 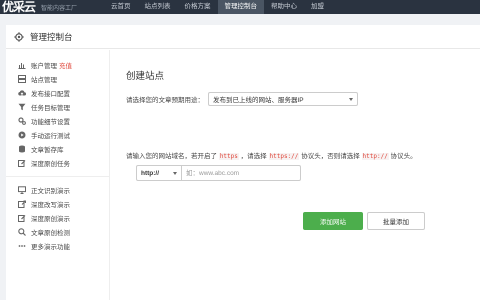 I want to click on nav-item-console: 管理控制台, so click(x=240, y=7).